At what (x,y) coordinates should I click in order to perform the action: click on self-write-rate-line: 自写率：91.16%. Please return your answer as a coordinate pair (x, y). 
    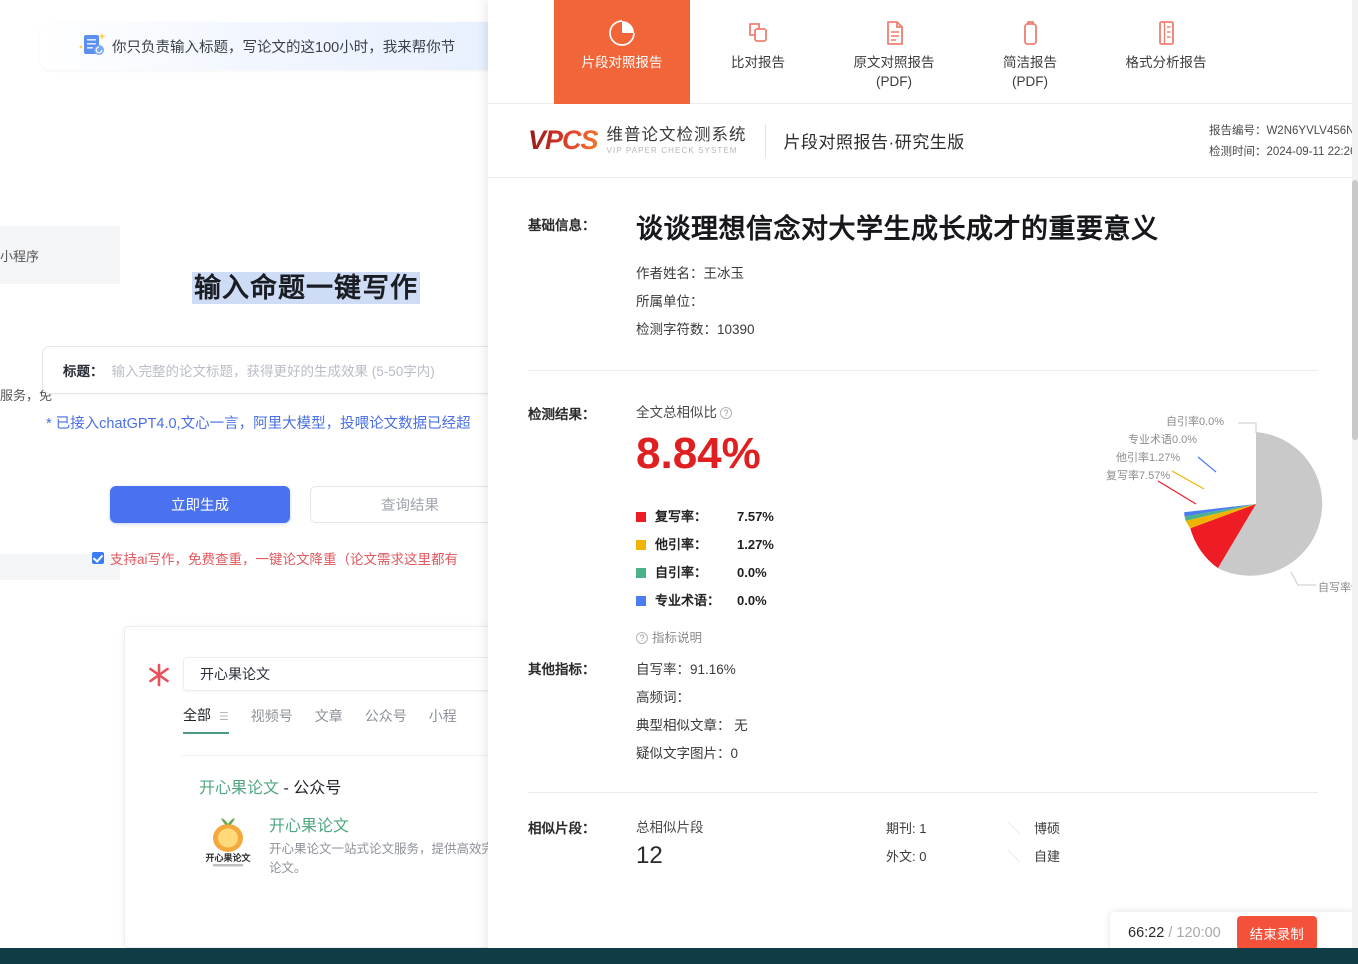
    Looking at the image, I should click on (977, 670).